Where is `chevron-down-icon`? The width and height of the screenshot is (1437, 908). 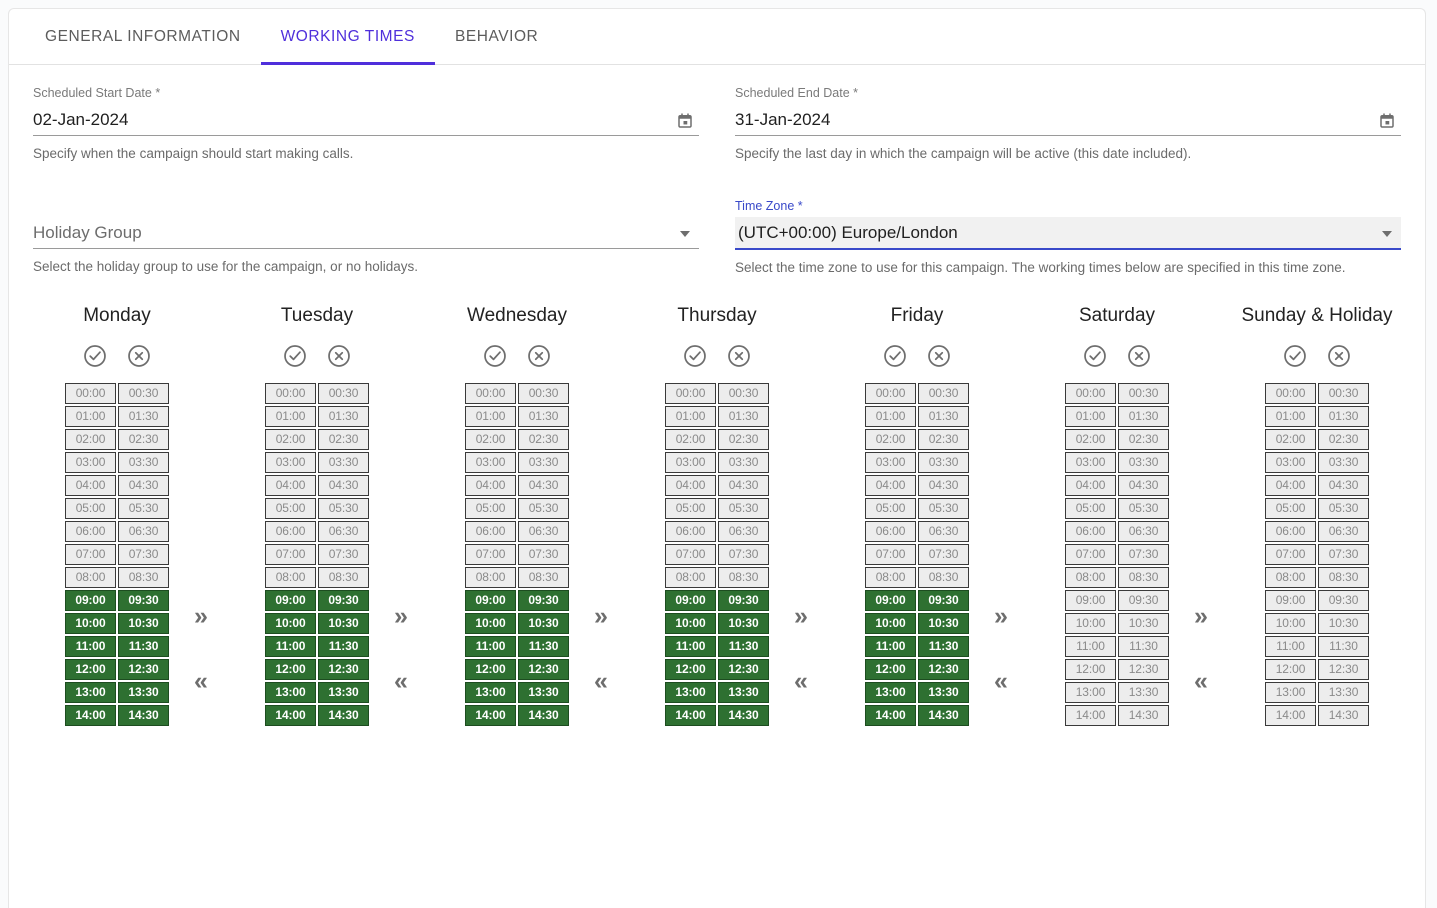 chevron-down-icon is located at coordinates (1387, 234).